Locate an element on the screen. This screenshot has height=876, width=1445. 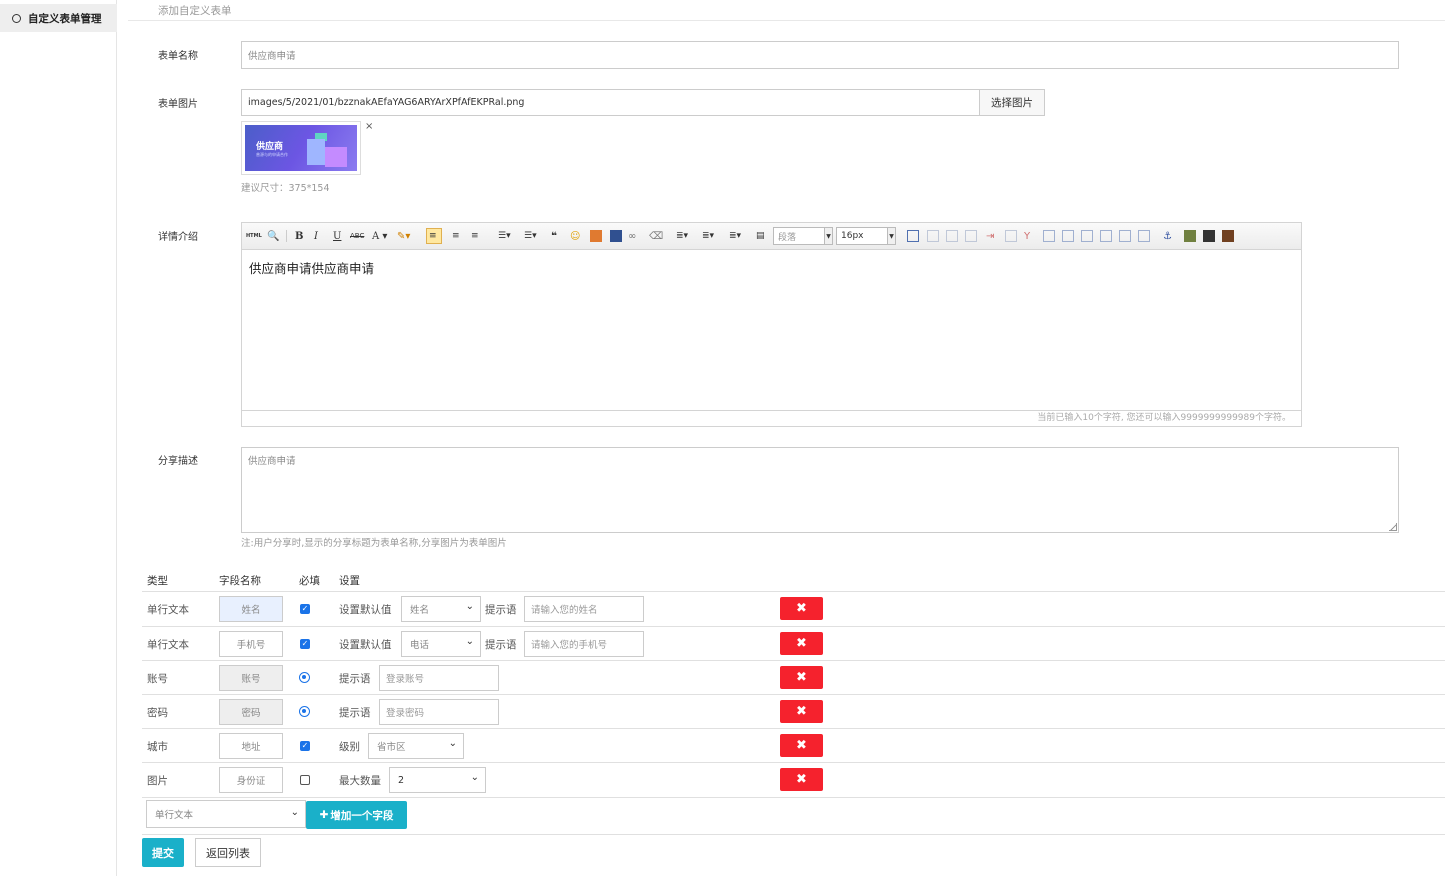
sidebar-item-custom-forms: 自定义表单管理 is located at coordinates (58, 18).